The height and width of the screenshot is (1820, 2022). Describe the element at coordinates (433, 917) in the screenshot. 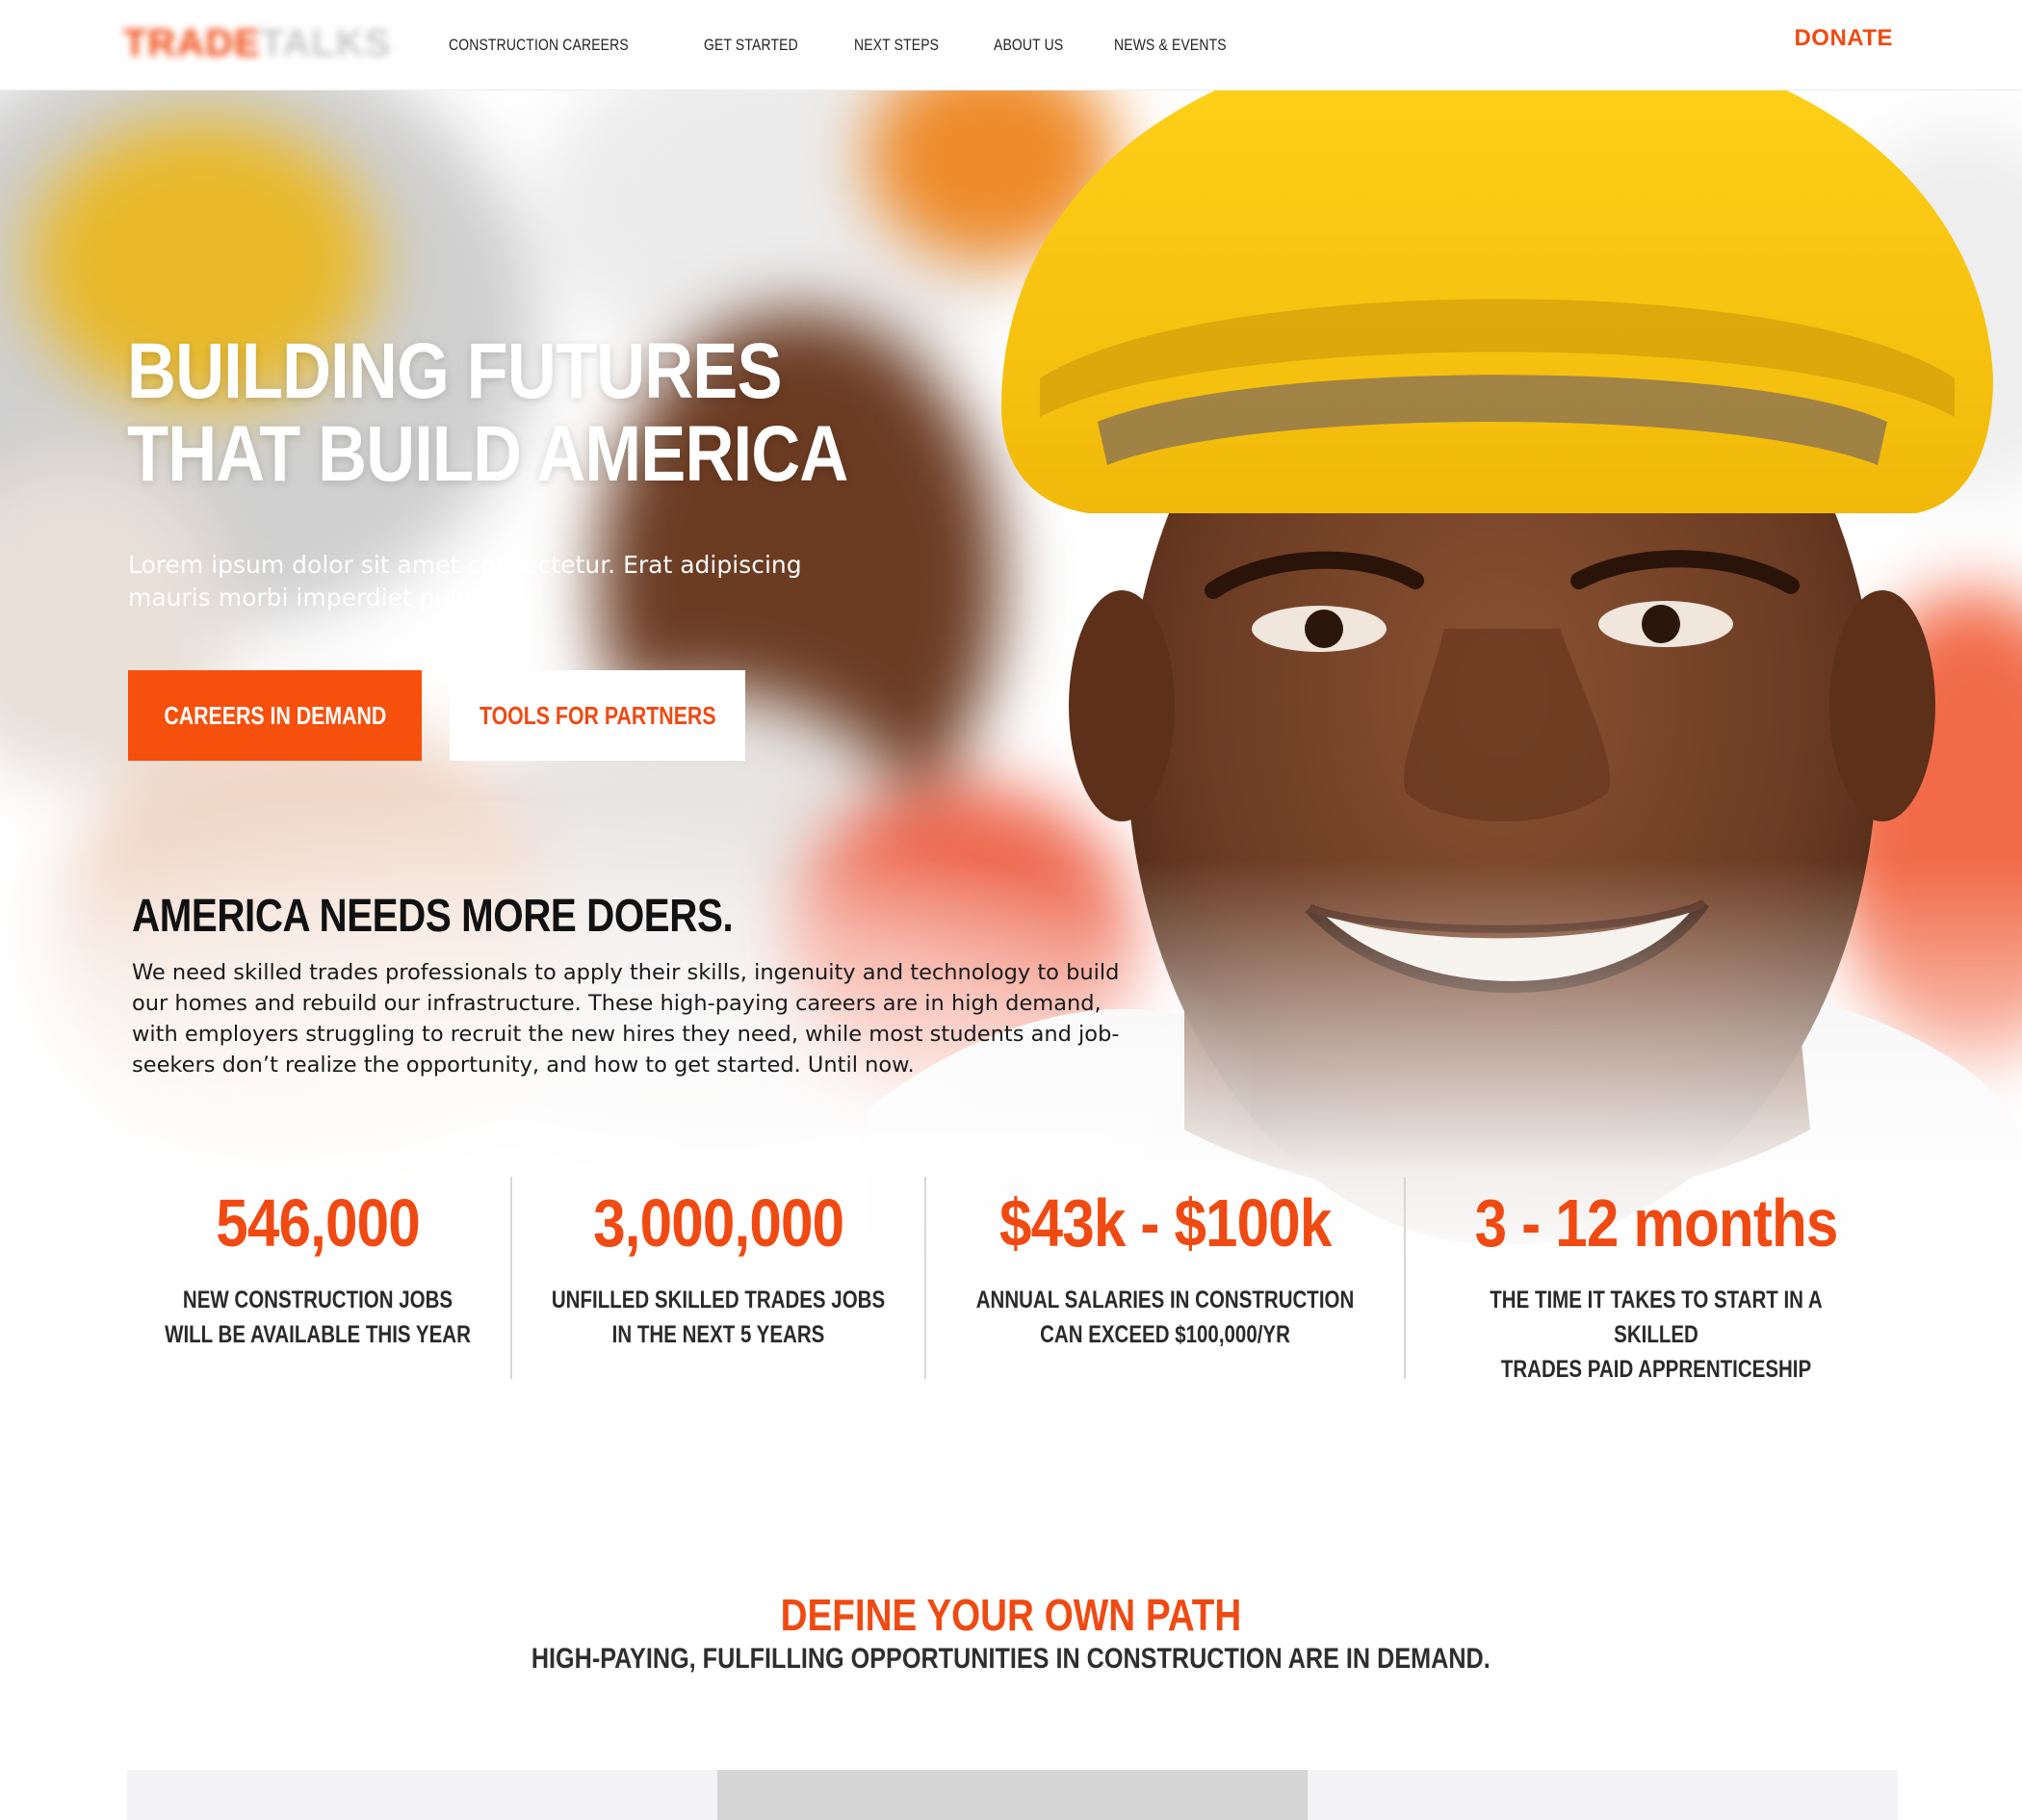

I see `intro-heading: AMERICA NEEDS MORE DOERS.` at that location.